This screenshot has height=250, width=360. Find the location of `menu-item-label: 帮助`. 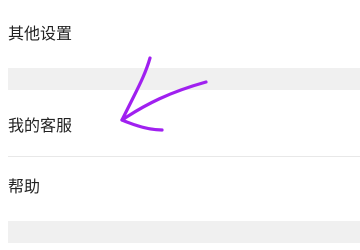

menu-item-label: 帮助 is located at coordinates (24, 186).